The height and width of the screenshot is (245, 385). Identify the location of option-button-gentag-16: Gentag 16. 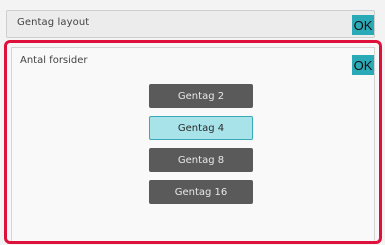
(201, 192).